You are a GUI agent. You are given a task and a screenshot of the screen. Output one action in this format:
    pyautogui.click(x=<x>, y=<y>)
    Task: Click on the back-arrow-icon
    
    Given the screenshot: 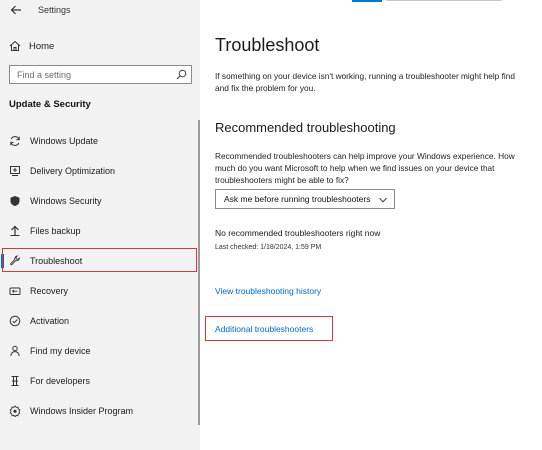 What is the action you would take?
    pyautogui.click(x=16, y=10)
    